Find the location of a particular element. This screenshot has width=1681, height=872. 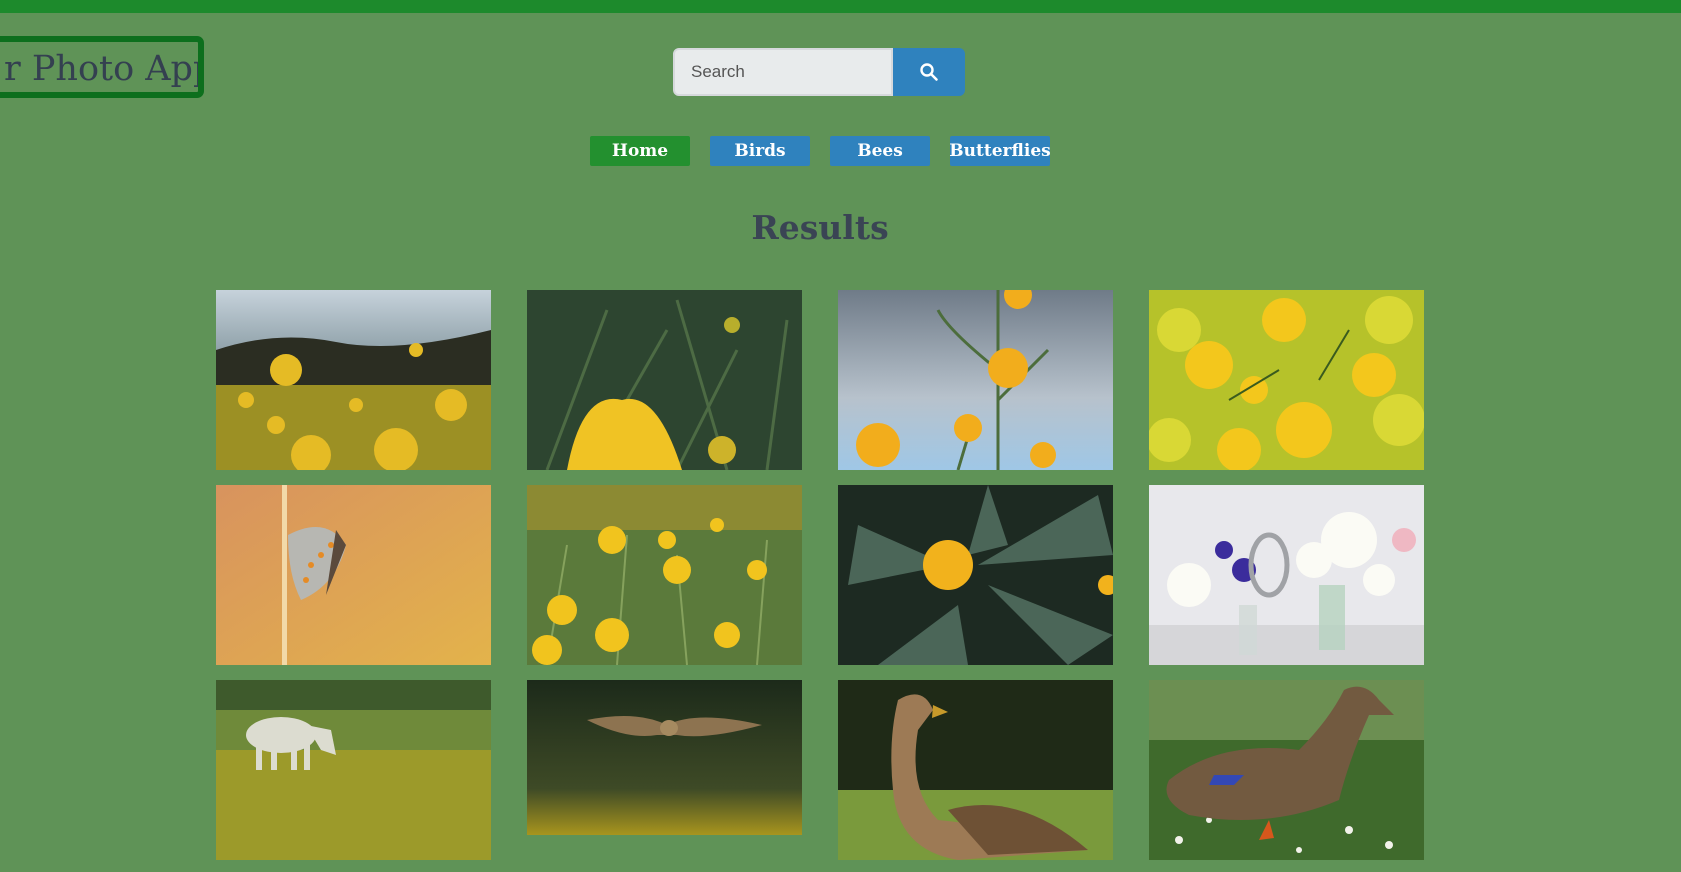

nav-home-button: Home is located at coordinates (640, 151).